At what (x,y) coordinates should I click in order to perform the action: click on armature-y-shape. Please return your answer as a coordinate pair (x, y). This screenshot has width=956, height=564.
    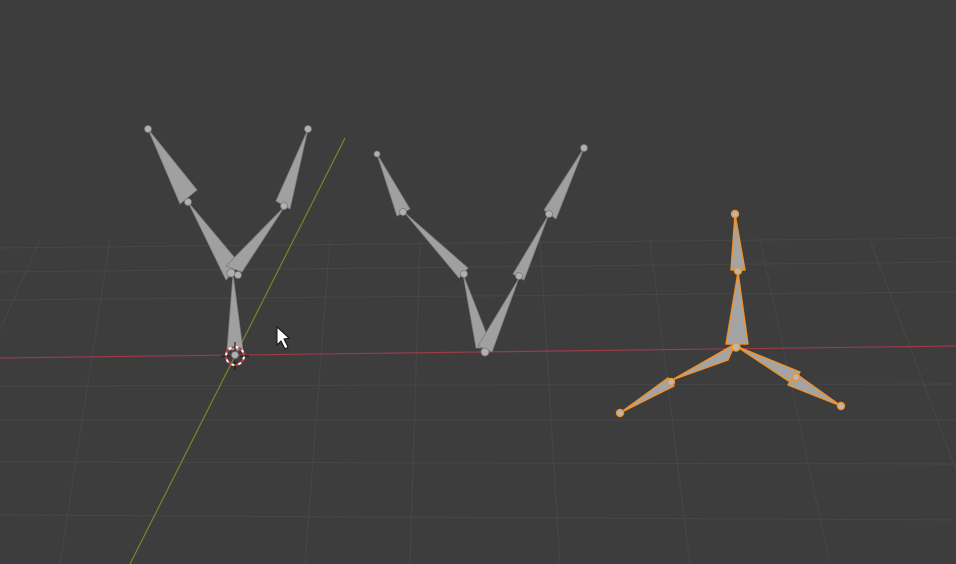
    Looking at the image, I should click on (228, 242).